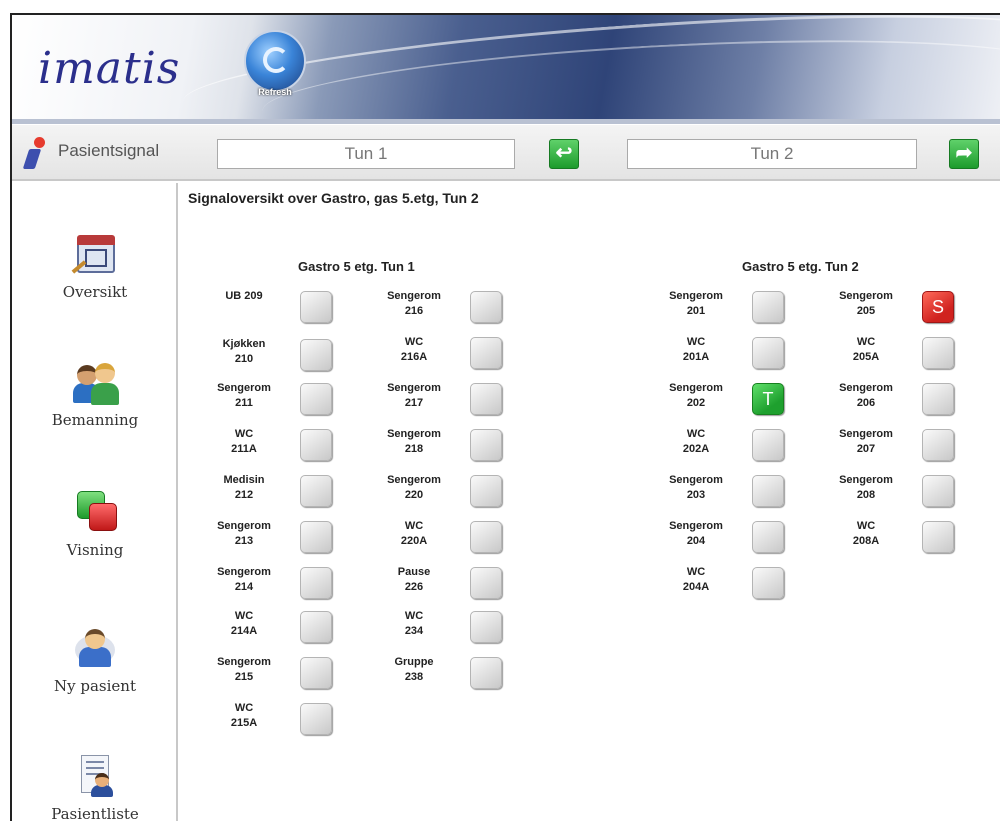 This screenshot has height=821, width=1000. What do you see at coordinates (866, 311) in the screenshot?
I see `room-number: 205` at bounding box center [866, 311].